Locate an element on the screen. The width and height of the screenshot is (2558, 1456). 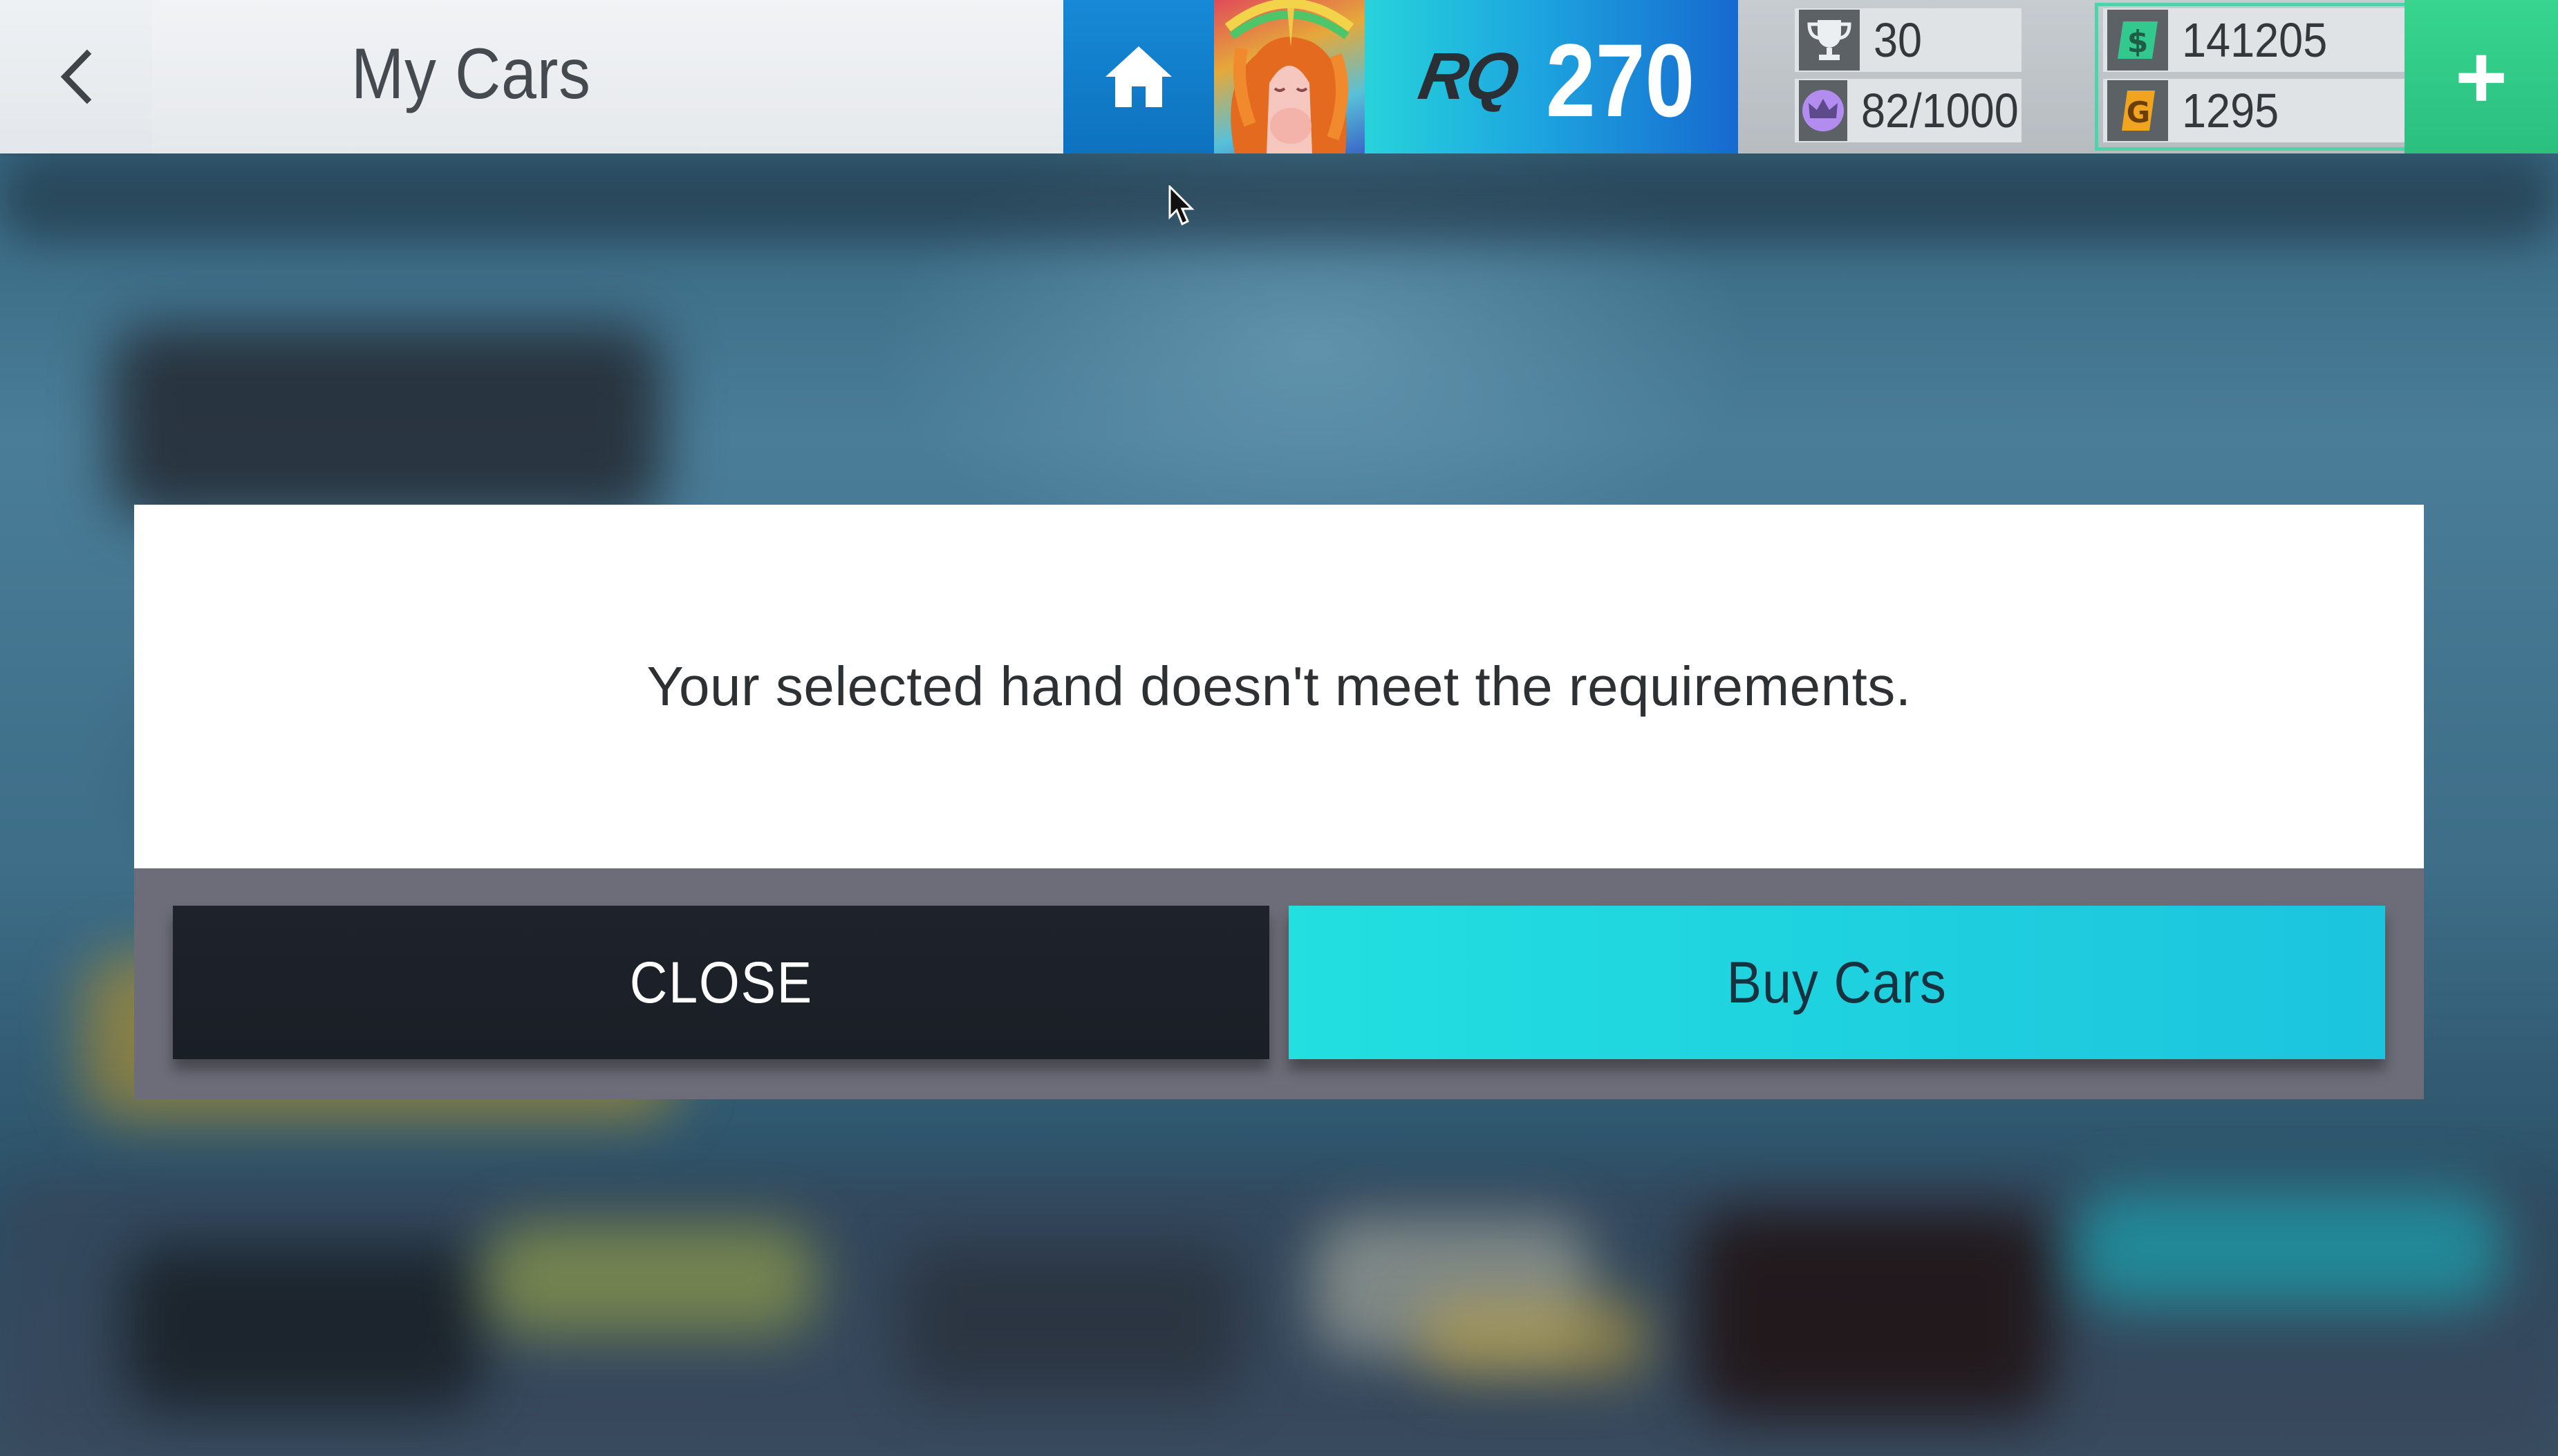
trophy-icon is located at coordinates (1829, 40).